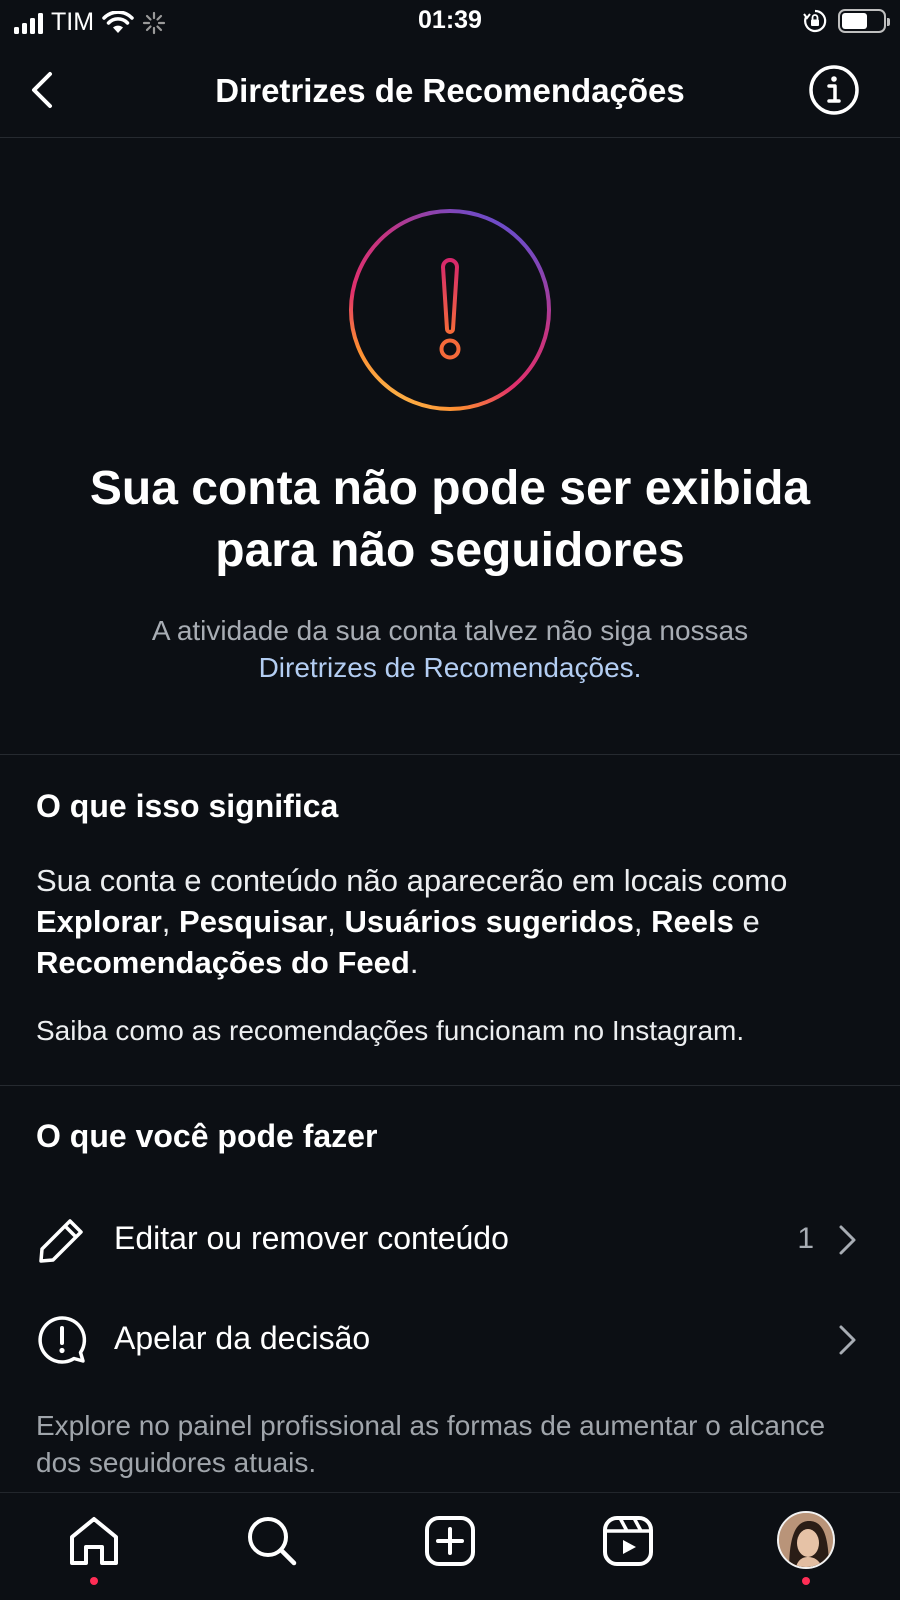  I want to click on tab-search, so click(272, 1541).